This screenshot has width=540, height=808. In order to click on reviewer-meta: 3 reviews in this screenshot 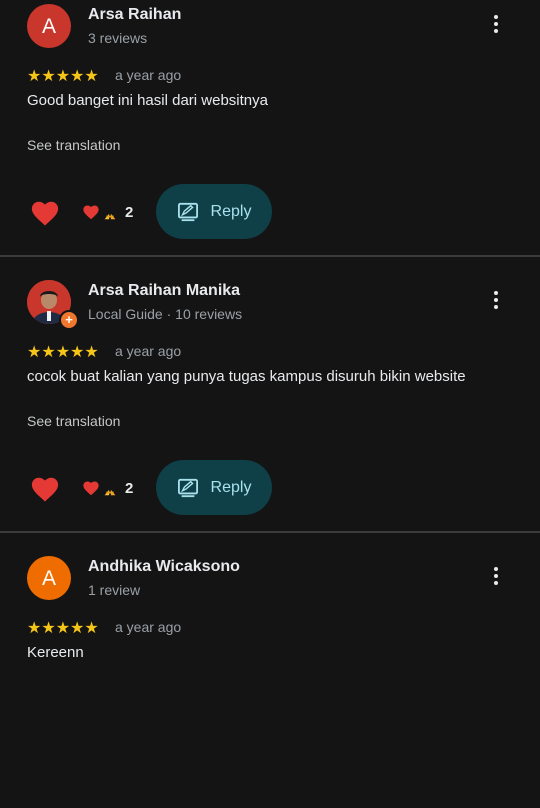, I will do `click(118, 38)`.